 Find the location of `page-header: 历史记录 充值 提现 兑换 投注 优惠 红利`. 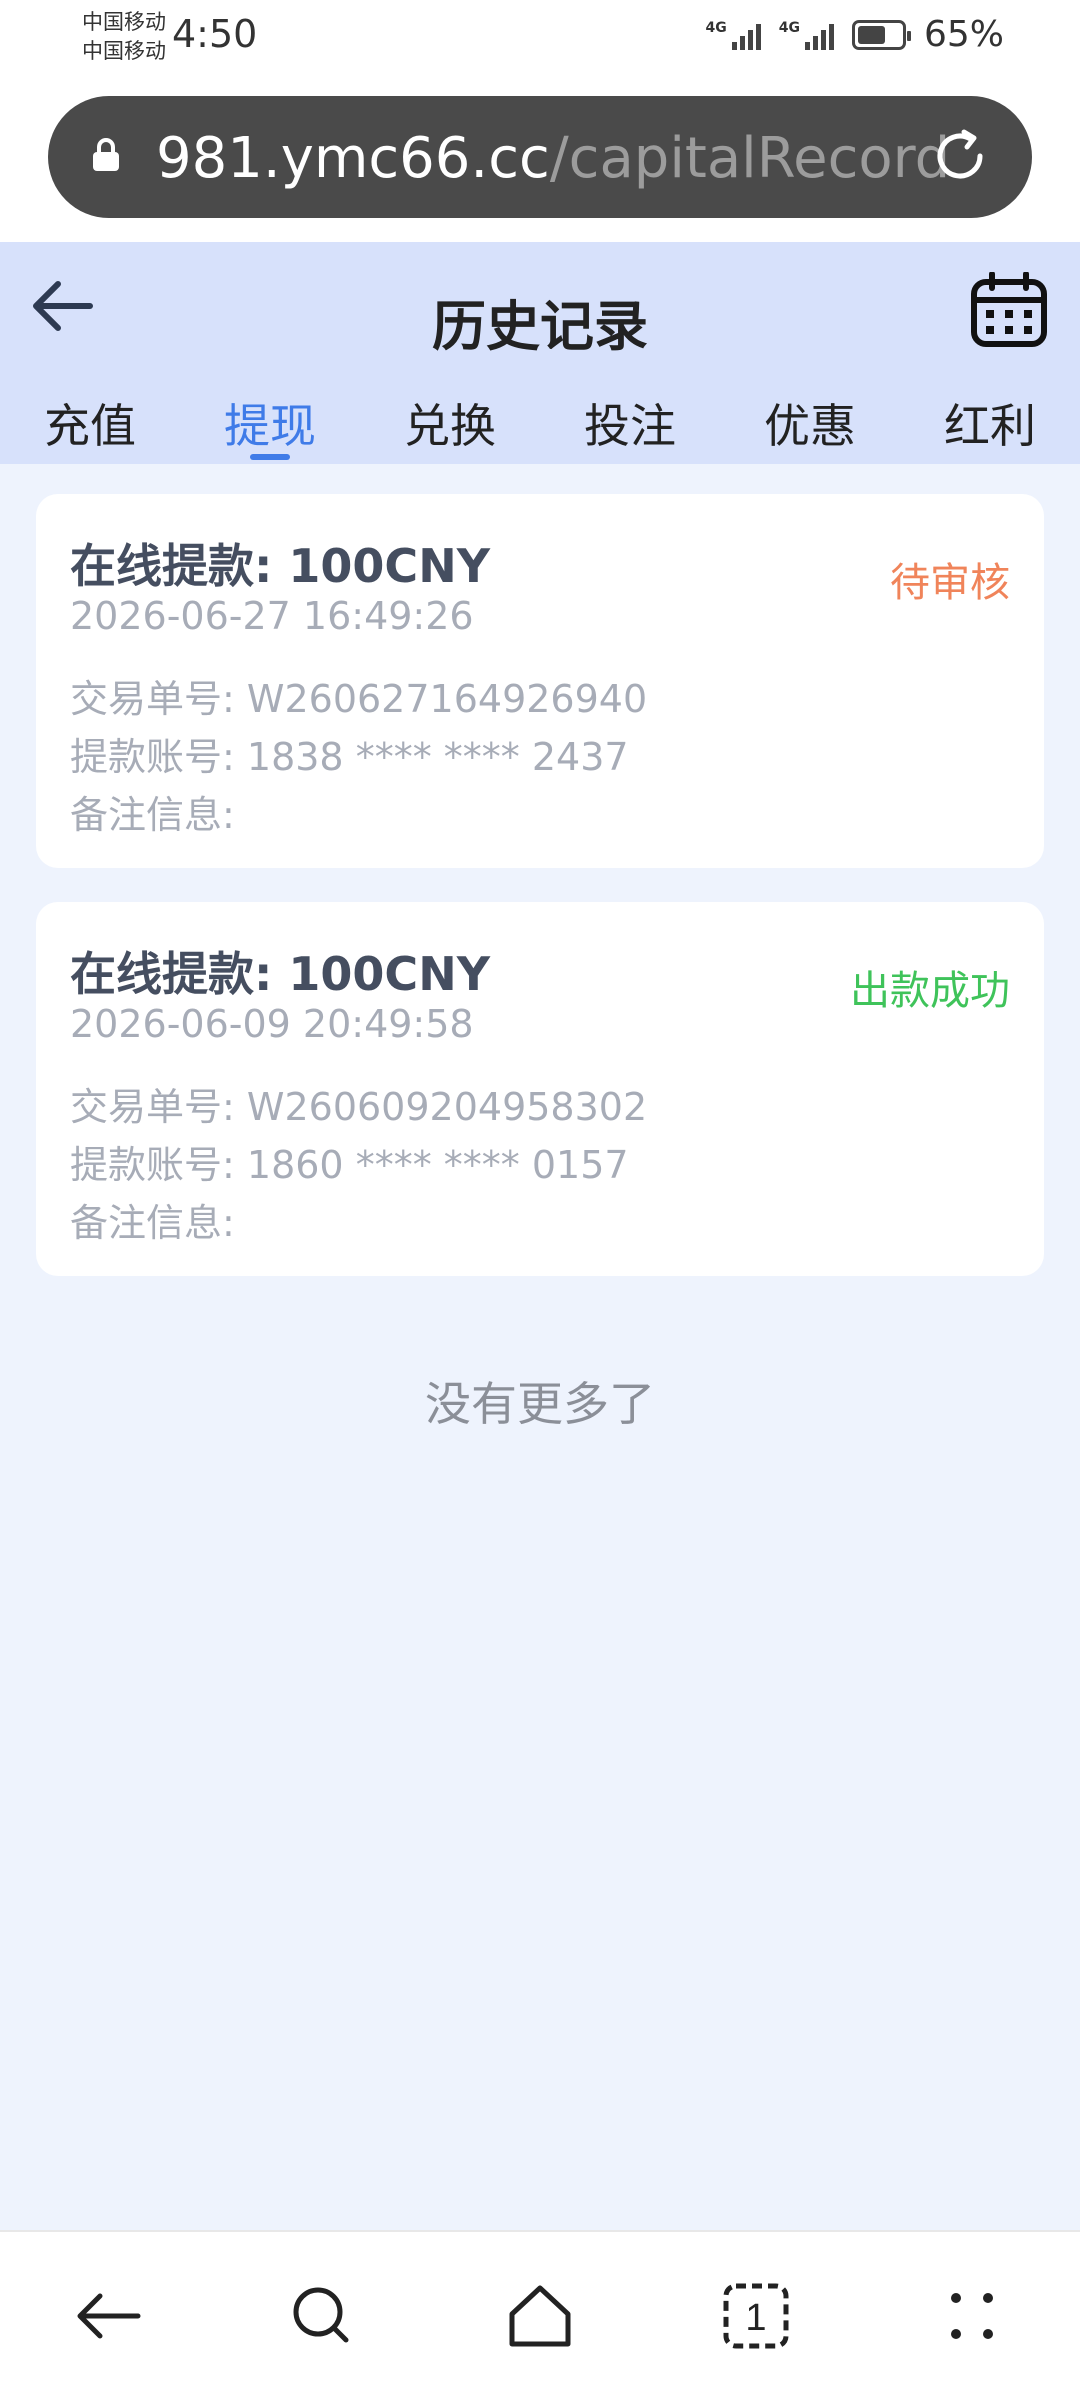

page-header: 历史记录 充值 提现 兑换 投注 优惠 红利 is located at coordinates (540, 353).